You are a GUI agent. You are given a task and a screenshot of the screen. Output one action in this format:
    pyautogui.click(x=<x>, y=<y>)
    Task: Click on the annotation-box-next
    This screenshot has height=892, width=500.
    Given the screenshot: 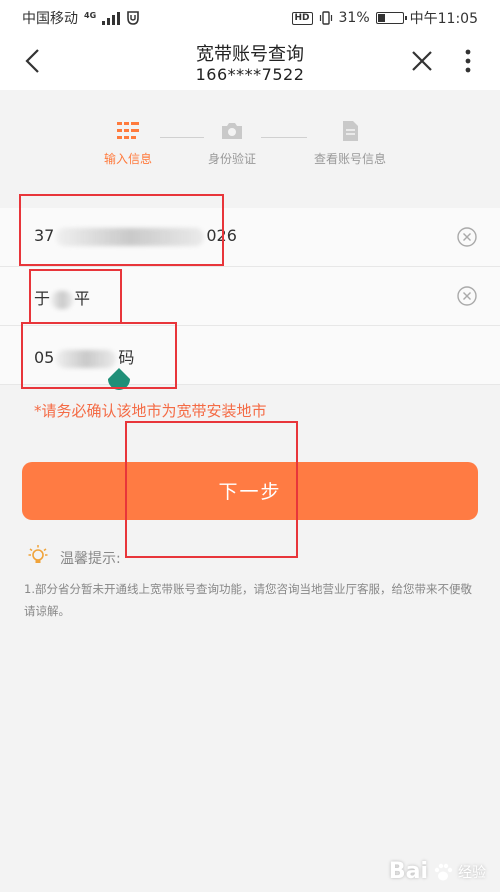 What is the action you would take?
    pyautogui.click(x=211, y=489)
    